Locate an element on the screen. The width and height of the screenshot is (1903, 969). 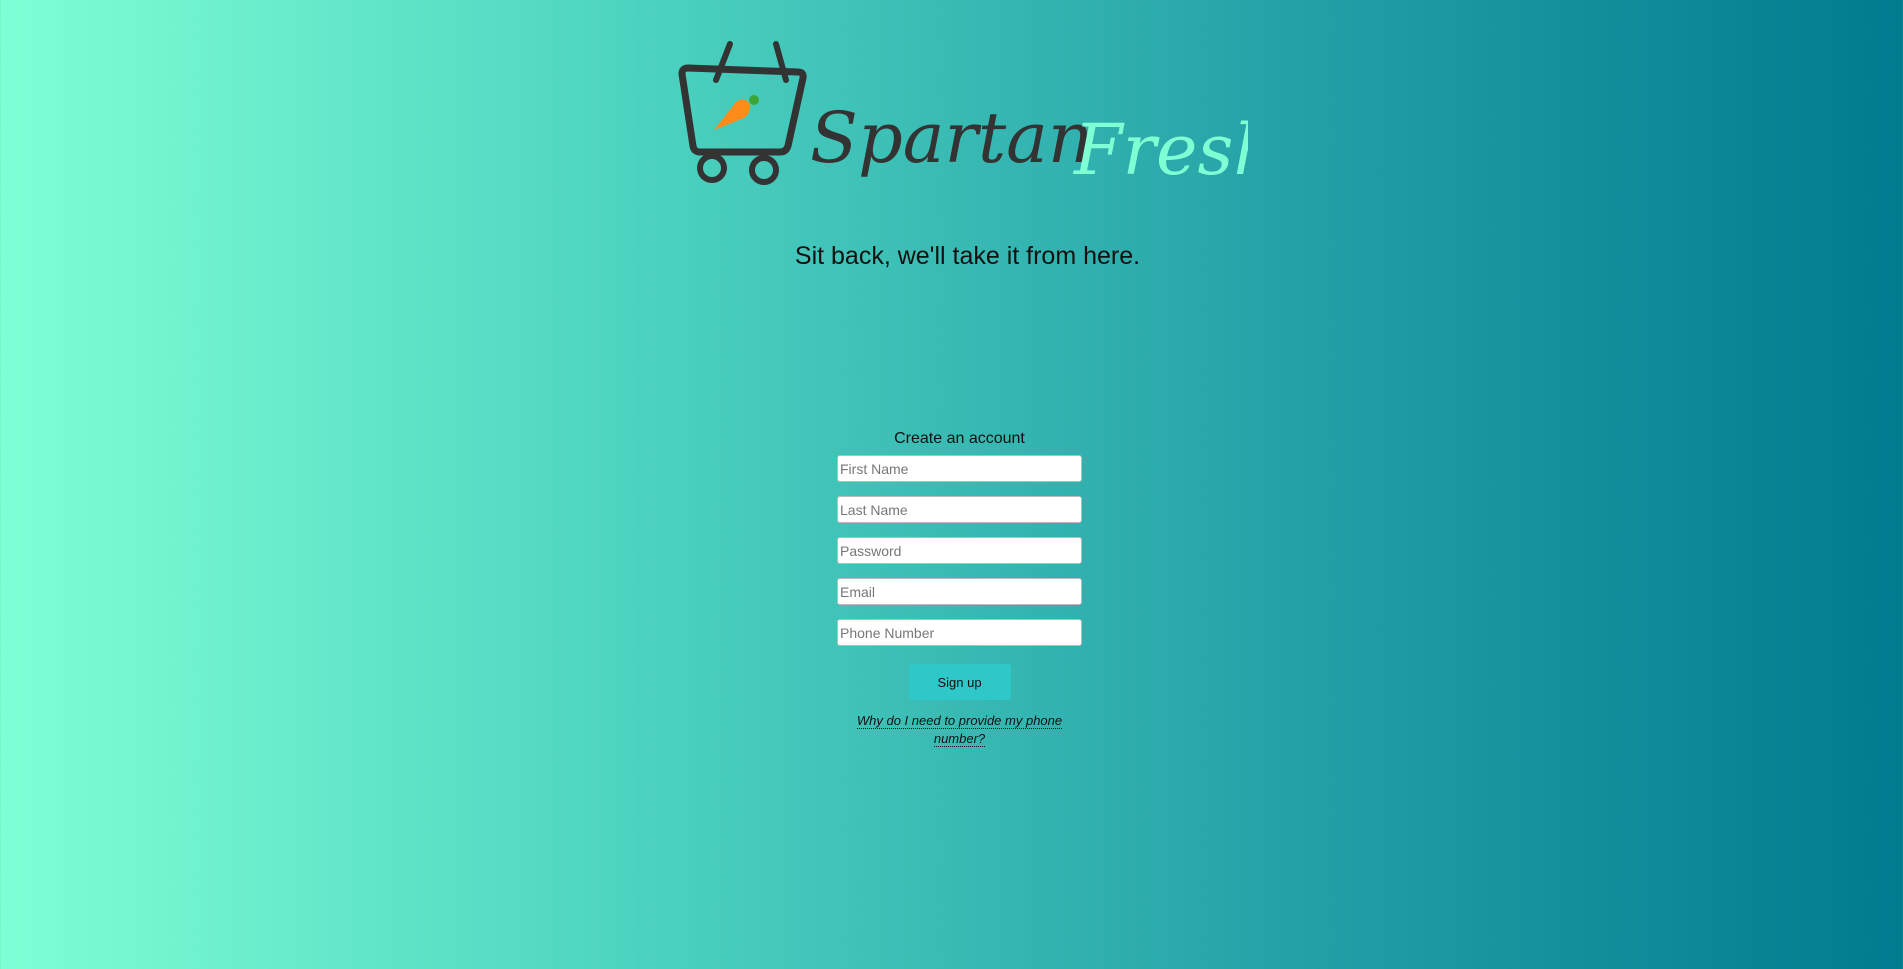
email-field is located at coordinates (959, 591).